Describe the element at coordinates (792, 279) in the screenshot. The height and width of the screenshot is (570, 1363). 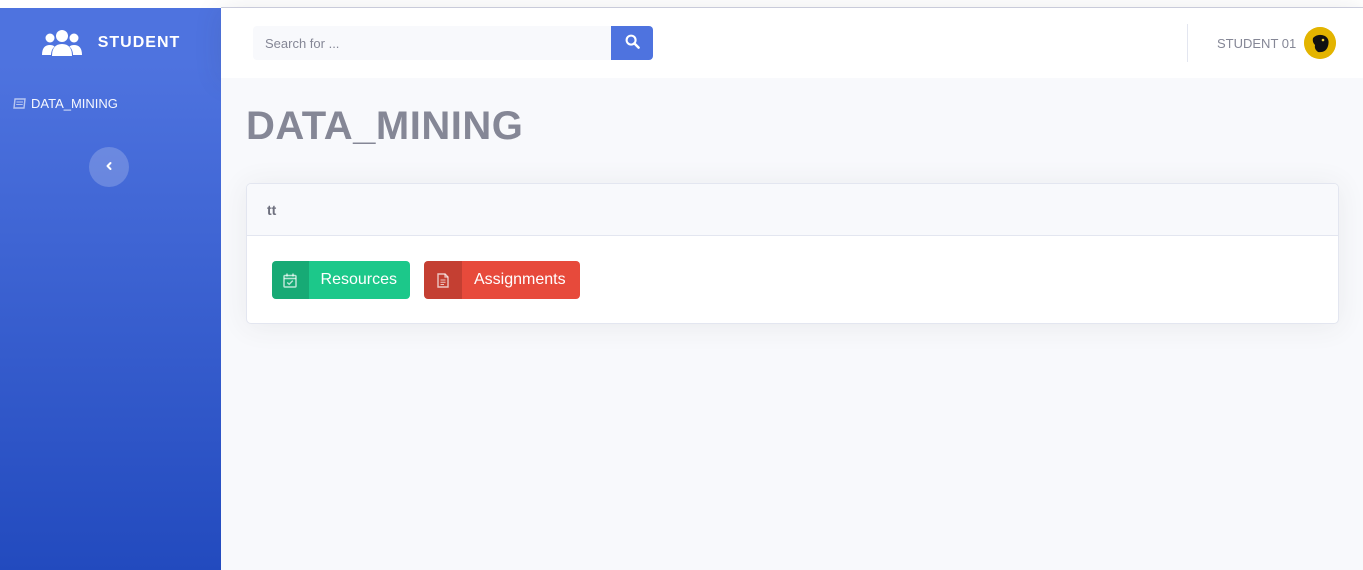
I see `card-body: Resources Assignments` at that location.